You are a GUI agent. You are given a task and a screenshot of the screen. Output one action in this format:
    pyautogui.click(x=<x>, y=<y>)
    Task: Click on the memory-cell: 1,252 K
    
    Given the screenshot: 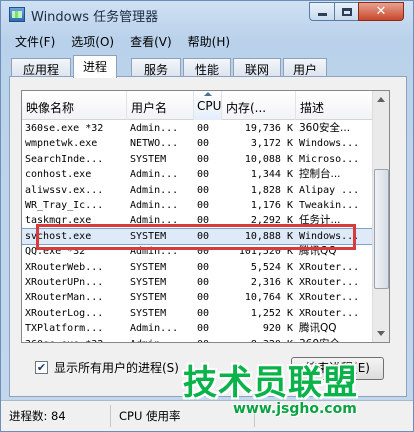 What is the action you would take?
    pyautogui.click(x=271, y=313)
    